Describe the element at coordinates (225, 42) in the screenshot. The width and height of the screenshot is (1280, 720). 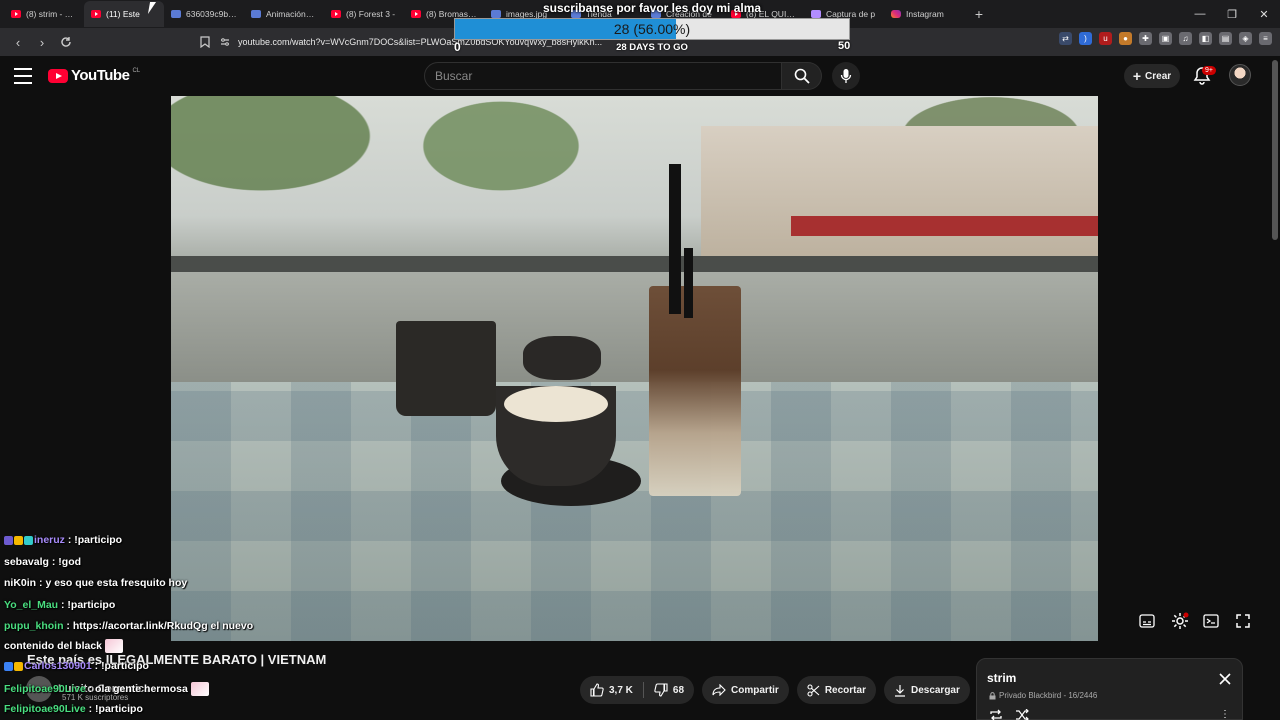
I see `site-settings-icon` at that location.